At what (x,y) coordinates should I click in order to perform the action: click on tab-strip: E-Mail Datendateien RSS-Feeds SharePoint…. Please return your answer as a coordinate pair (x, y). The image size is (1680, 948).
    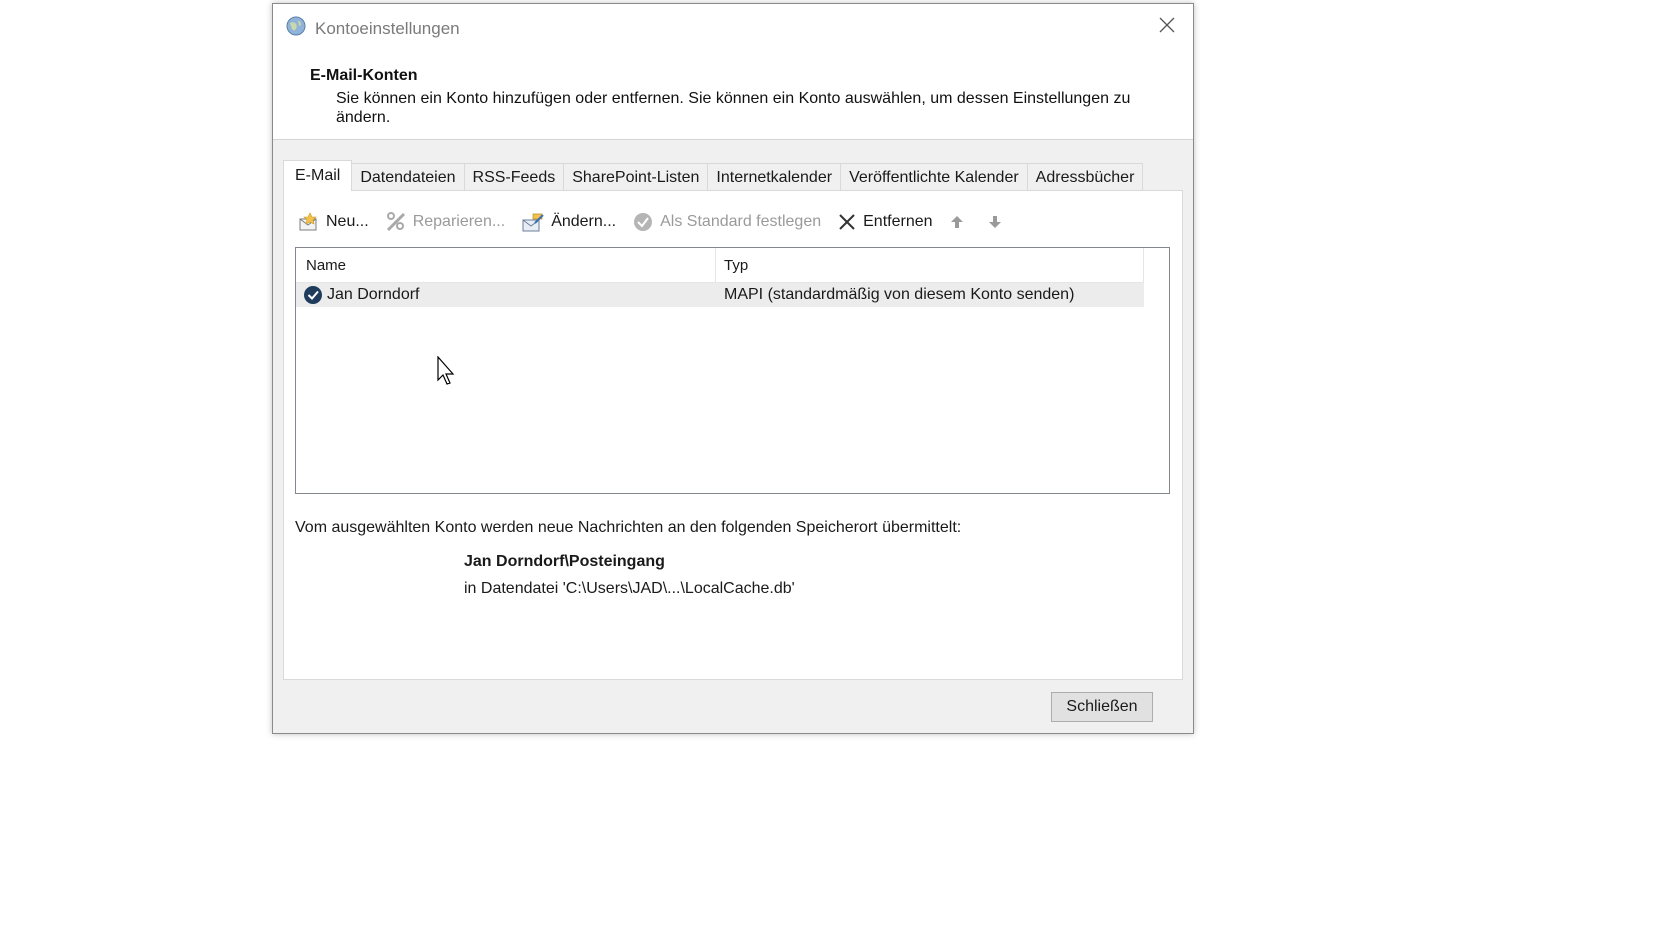
    Looking at the image, I should click on (713, 175).